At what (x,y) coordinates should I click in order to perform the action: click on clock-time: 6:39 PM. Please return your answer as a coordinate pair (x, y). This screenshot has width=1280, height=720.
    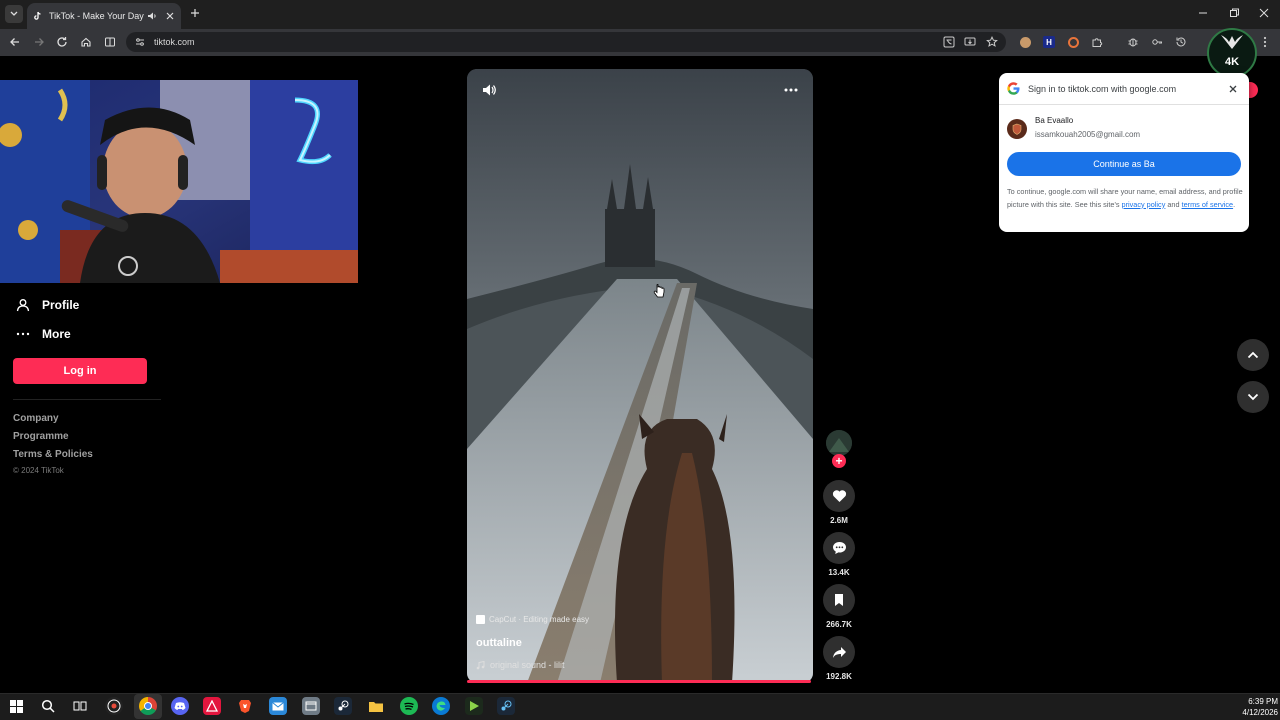
    Looking at the image, I should click on (1263, 701).